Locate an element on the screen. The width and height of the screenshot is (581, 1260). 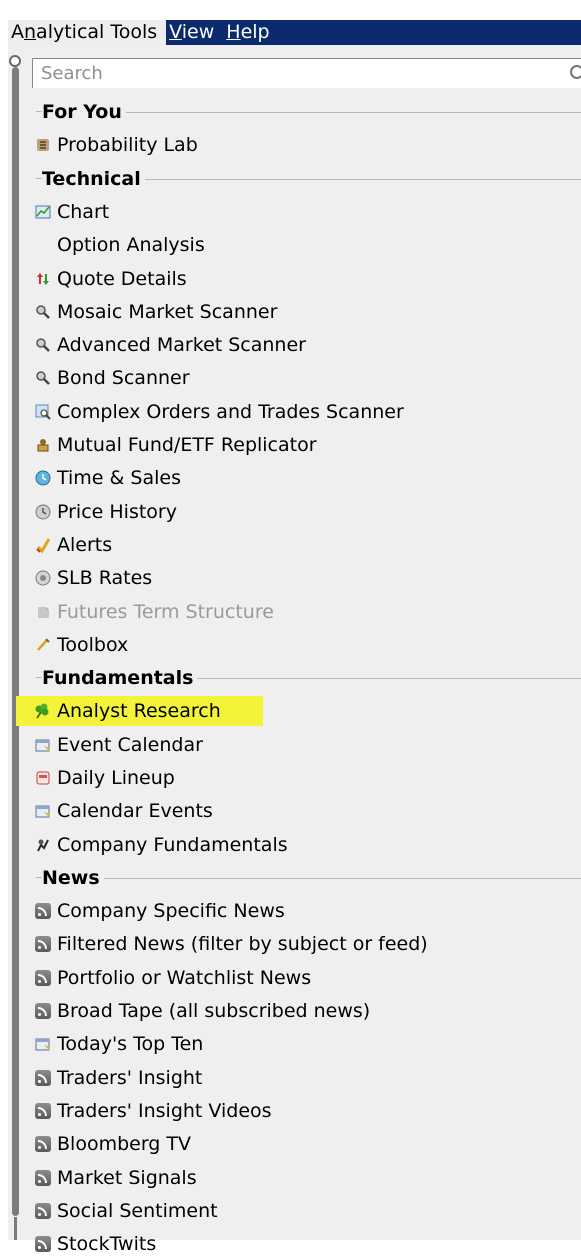
menu-item-label: Company Specific News is located at coordinates (171, 910).